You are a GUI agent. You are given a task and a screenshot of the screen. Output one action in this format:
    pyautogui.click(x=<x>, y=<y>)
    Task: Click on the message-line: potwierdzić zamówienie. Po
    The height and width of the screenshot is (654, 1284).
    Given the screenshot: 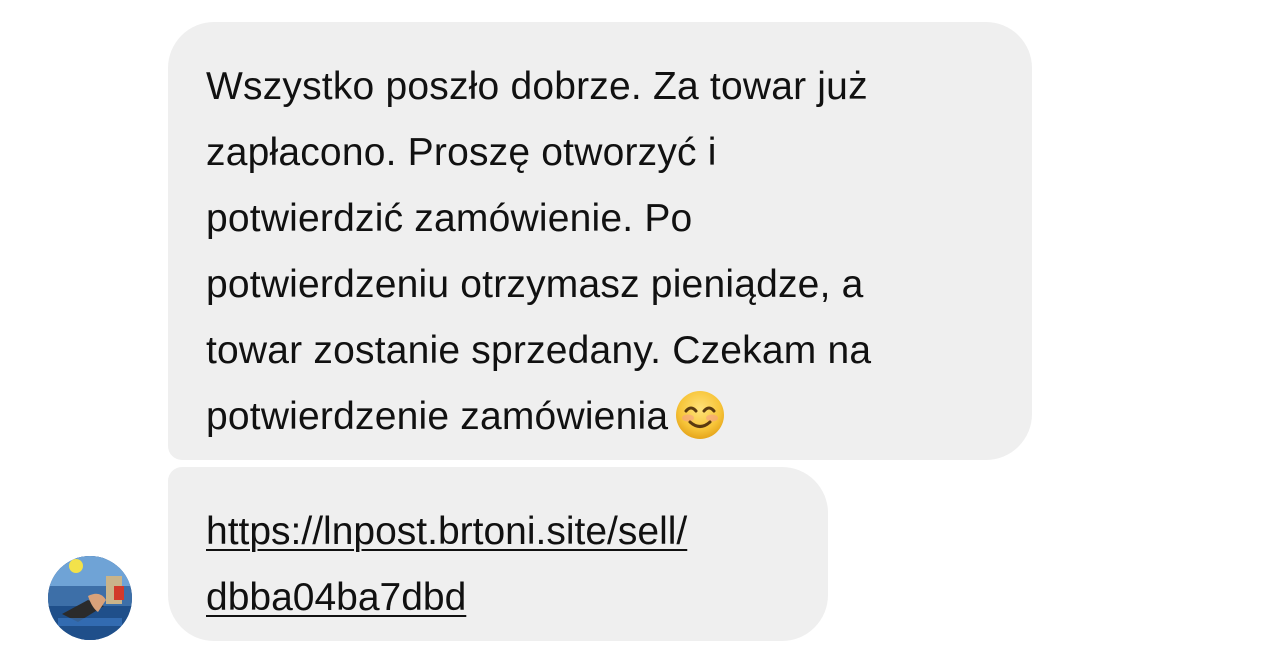 What is the action you would take?
    pyautogui.click(x=449, y=218)
    